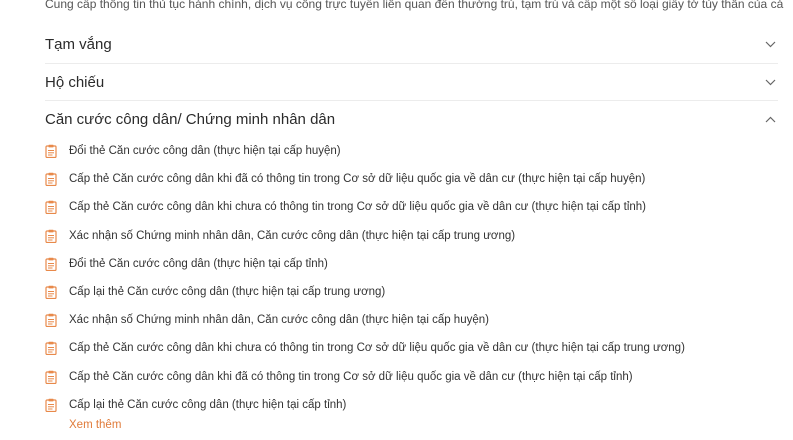  I want to click on chevron-up-icon, so click(770, 119).